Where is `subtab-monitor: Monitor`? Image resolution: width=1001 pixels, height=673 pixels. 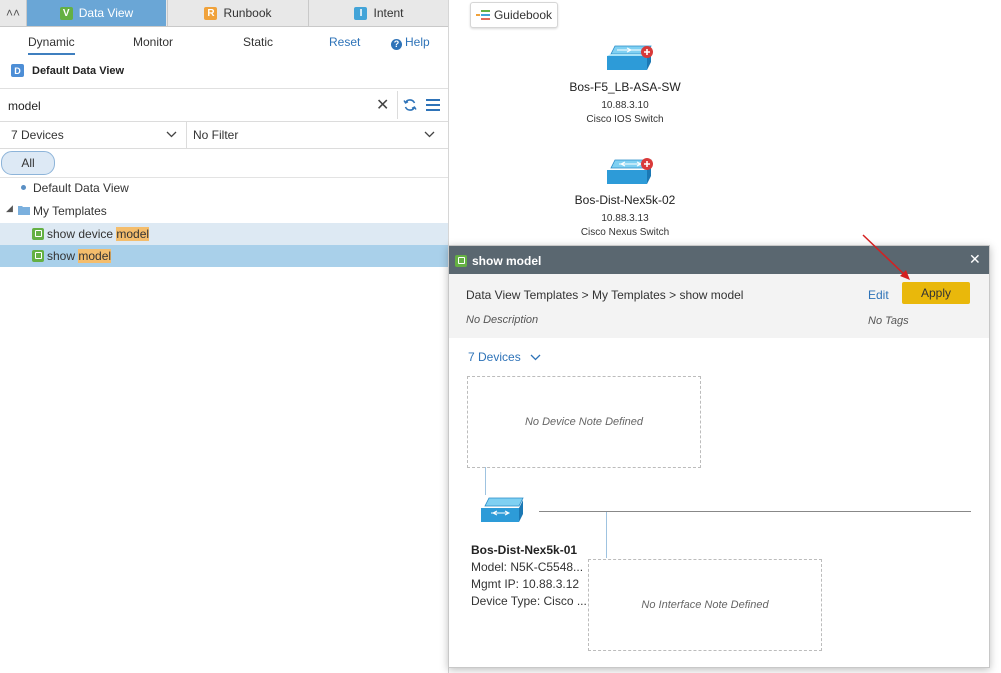 subtab-monitor: Monitor is located at coordinates (153, 42).